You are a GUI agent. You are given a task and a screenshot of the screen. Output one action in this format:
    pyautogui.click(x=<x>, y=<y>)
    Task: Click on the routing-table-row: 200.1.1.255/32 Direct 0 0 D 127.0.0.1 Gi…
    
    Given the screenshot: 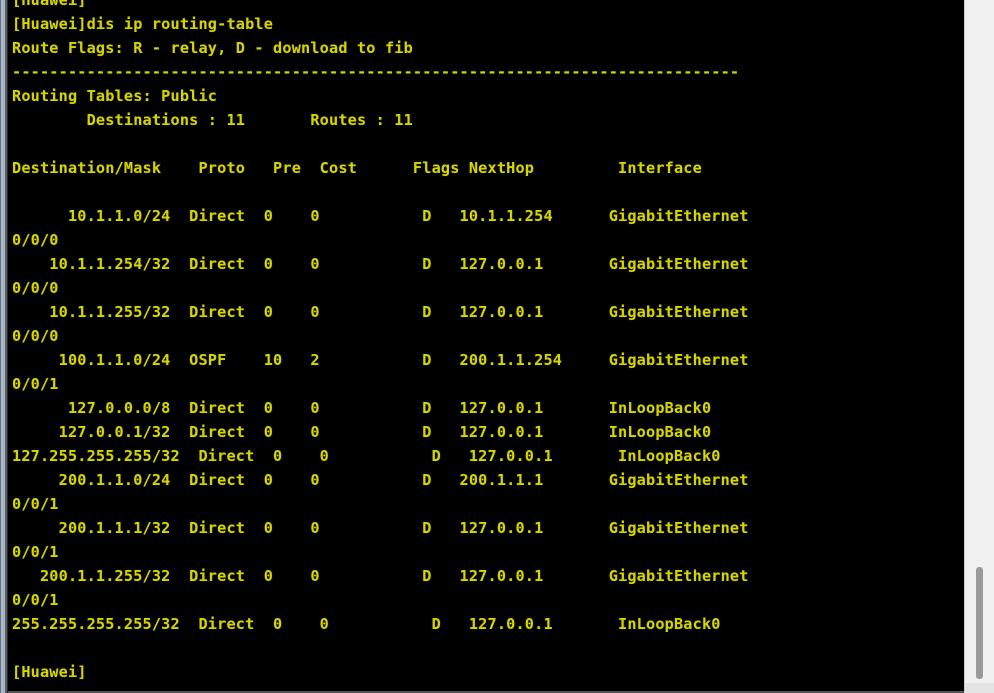 What is the action you would take?
    pyautogui.click(x=380, y=576)
    